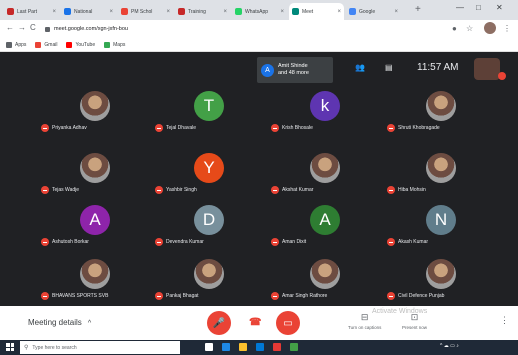 This screenshot has height=355, width=518. What do you see at coordinates (438, 67) in the screenshot?
I see `meeting-clock: 11:57 AM` at bounding box center [438, 67].